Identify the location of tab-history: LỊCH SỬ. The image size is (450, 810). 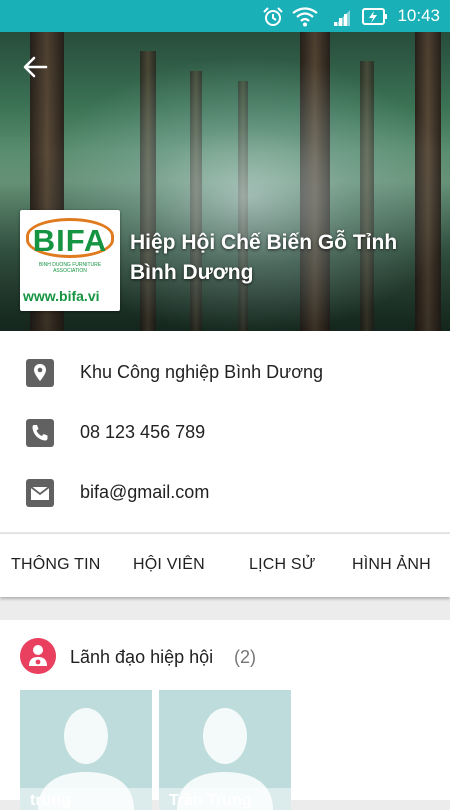
(282, 565).